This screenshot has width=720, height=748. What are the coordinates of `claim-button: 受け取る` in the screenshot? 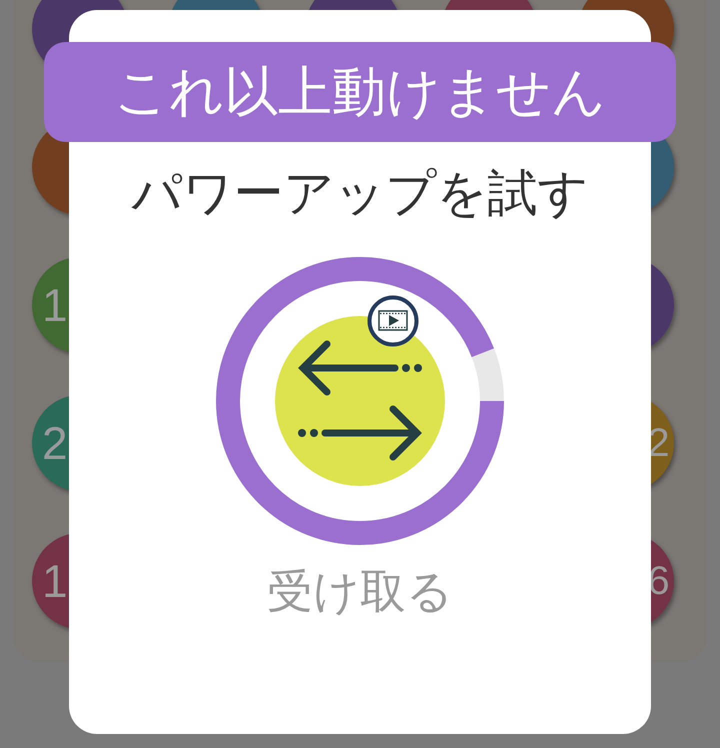 It's located at (360, 591).